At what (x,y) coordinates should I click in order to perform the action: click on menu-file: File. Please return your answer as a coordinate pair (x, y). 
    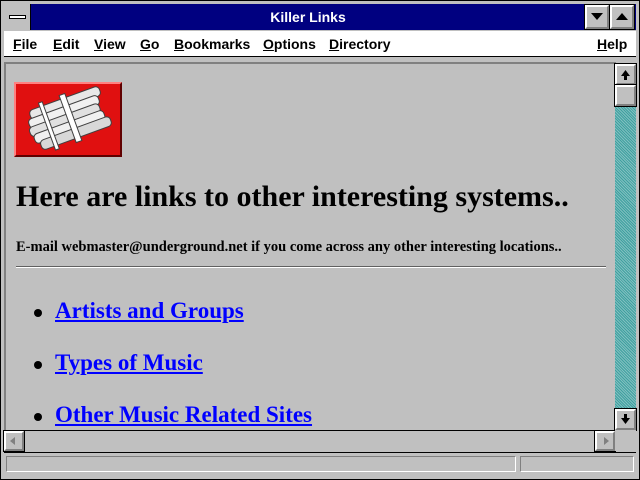
    Looking at the image, I should click on (25, 44).